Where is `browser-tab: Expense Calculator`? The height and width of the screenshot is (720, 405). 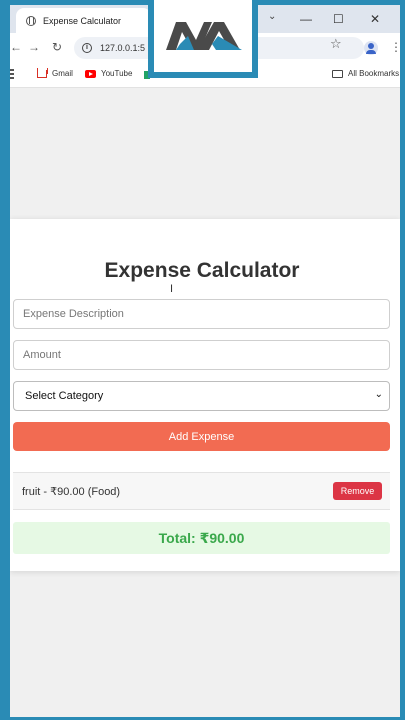 browser-tab: Expense Calculator is located at coordinates (83, 20).